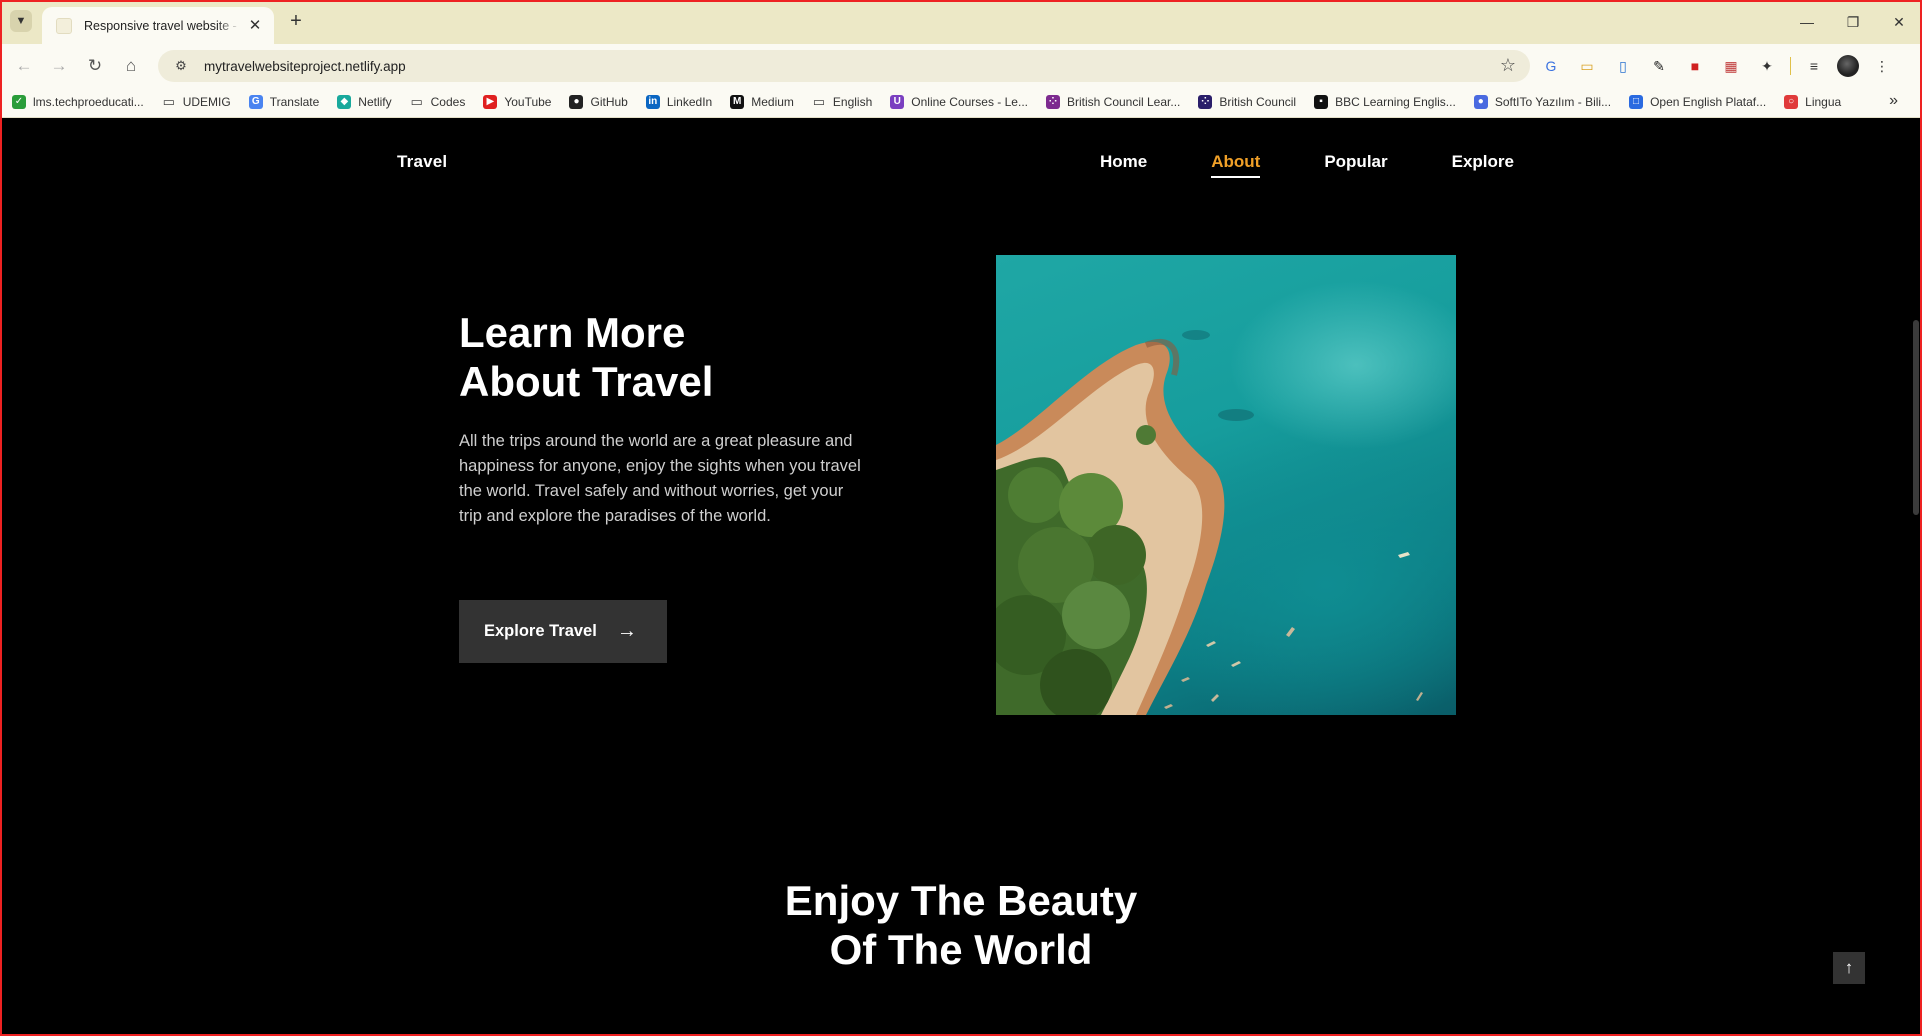 This screenshot has height=1036, width=1922. What do you see at coordinates (1483, 165) in the screenshot?
I see `nav-link-explore: Explore` at bounding box center [1483, 165].